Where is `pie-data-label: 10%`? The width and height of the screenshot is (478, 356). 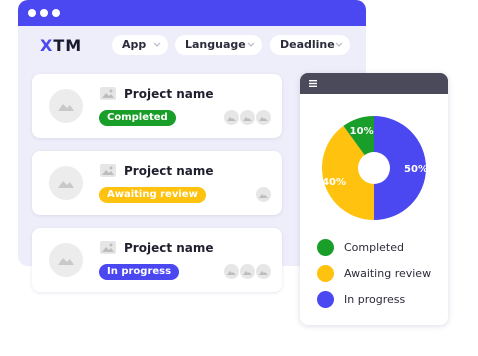
pie-data-label: 10% is located at coordinates (362, 131).